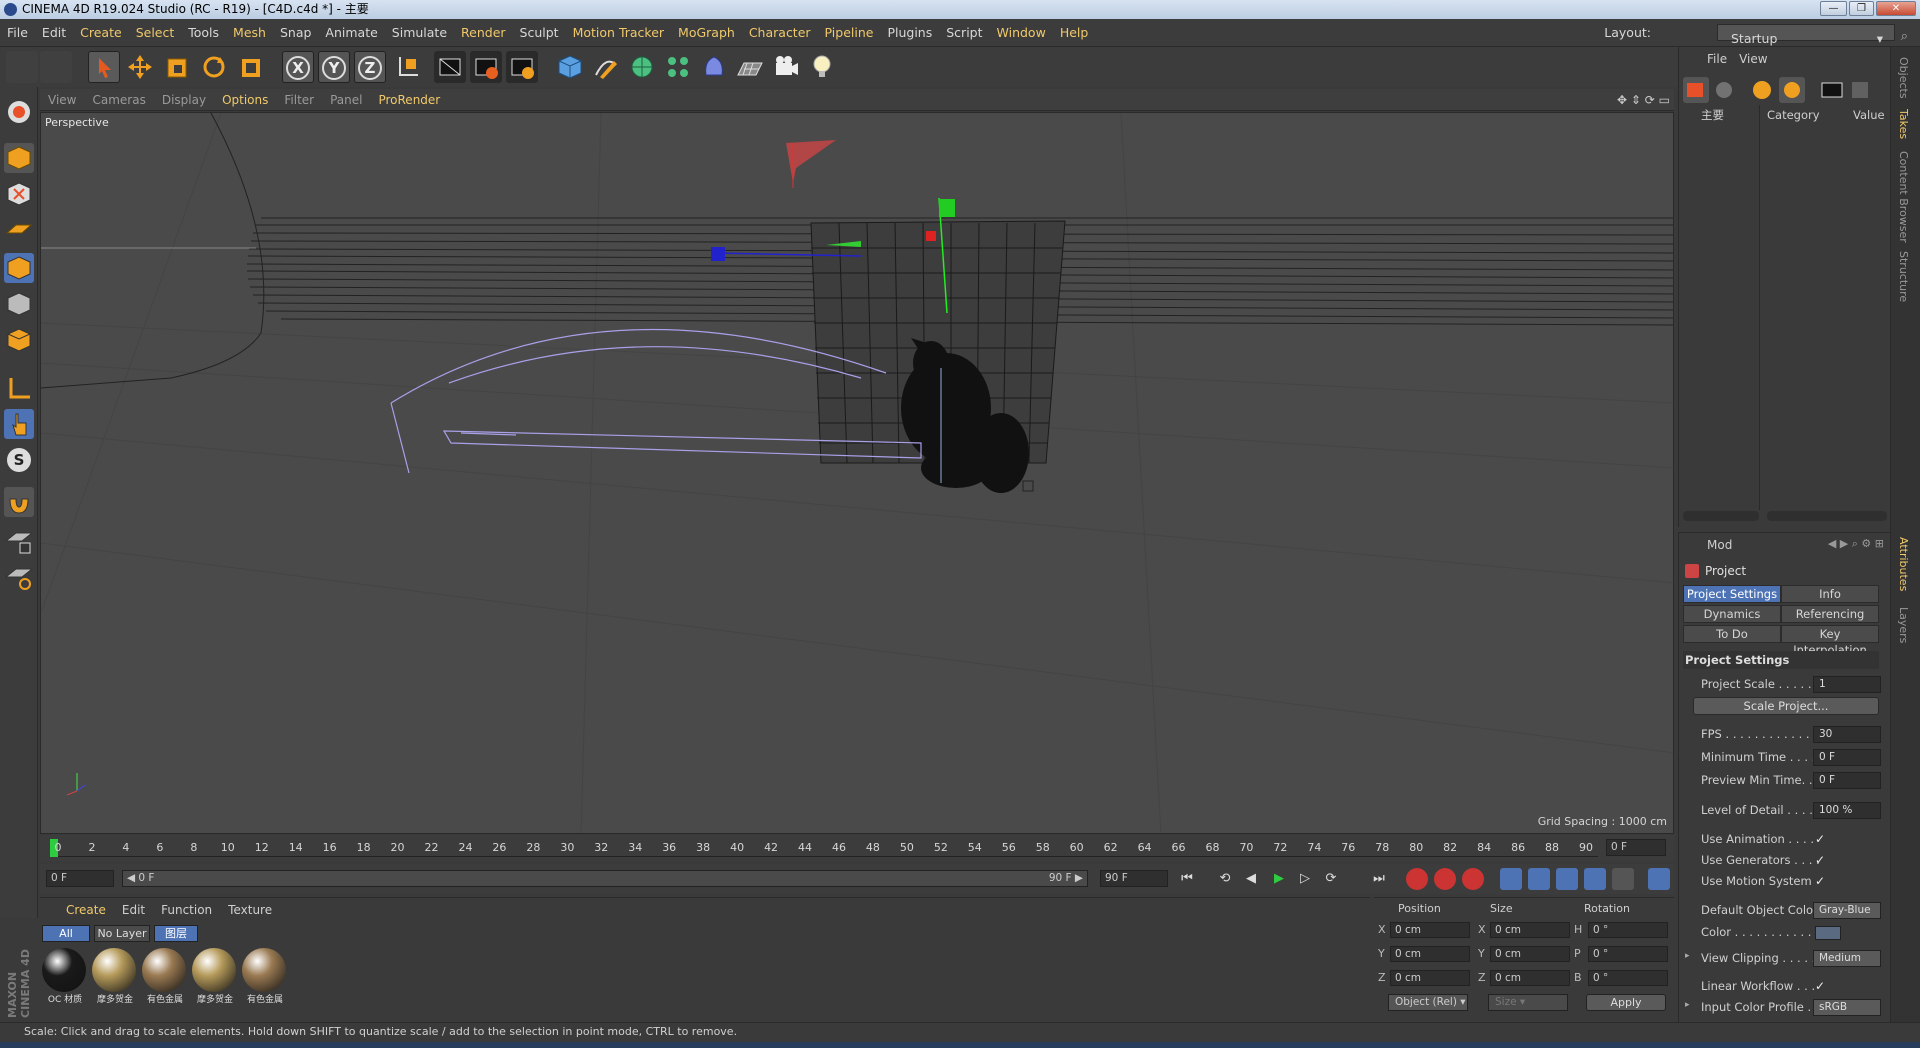  Describe the element at coordinates (1762, 90) in the screenshot. I see `take-auto-icon` at that location.